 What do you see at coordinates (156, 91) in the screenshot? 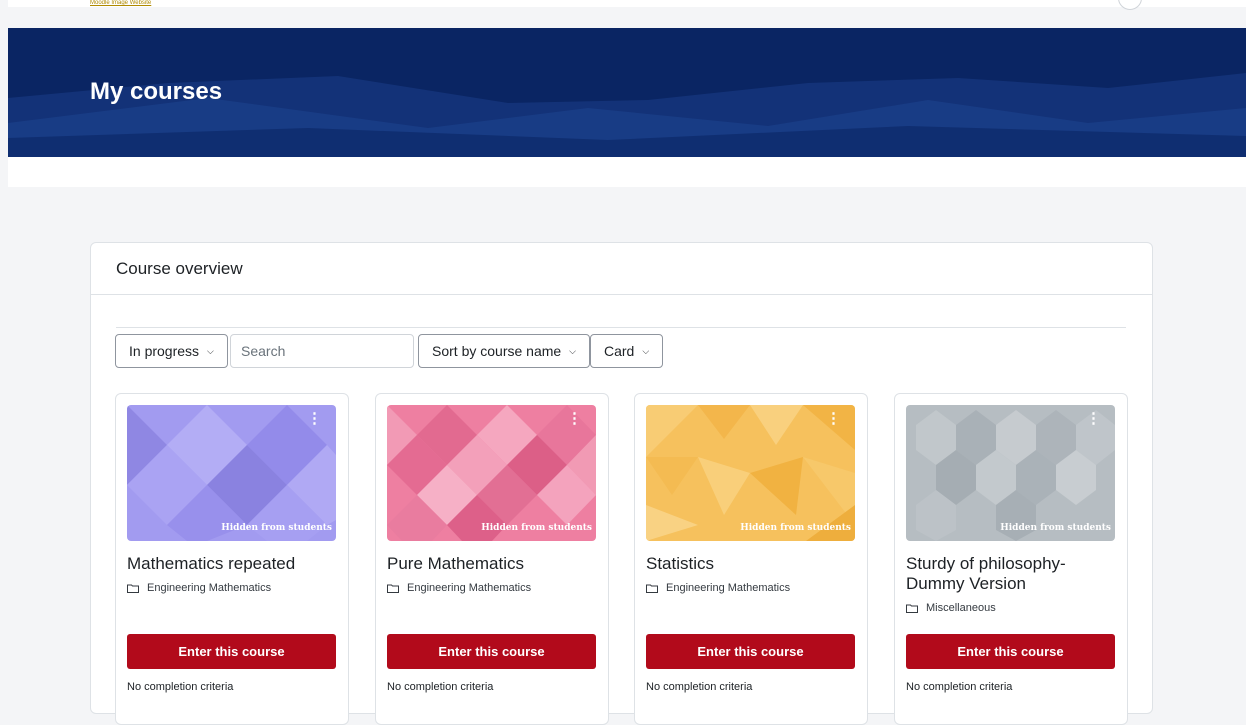
I see `page-title: My courses` at bounding box center [156, 91].